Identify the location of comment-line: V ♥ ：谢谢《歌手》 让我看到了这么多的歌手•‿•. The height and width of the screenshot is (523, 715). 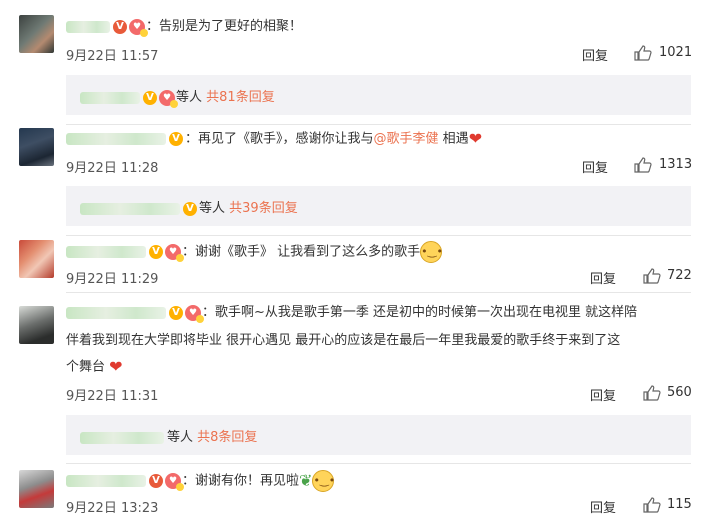
(254, 252).